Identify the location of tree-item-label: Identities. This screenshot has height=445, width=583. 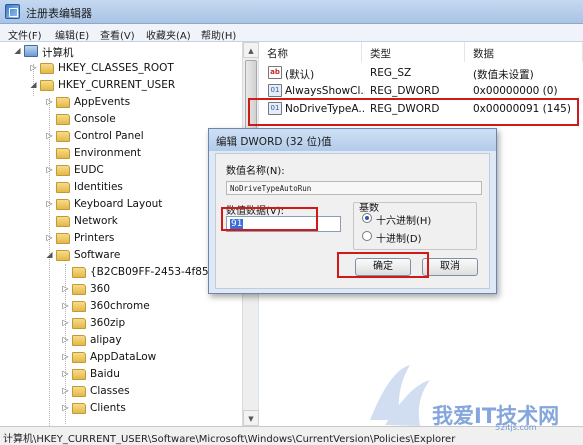
(98, 187).